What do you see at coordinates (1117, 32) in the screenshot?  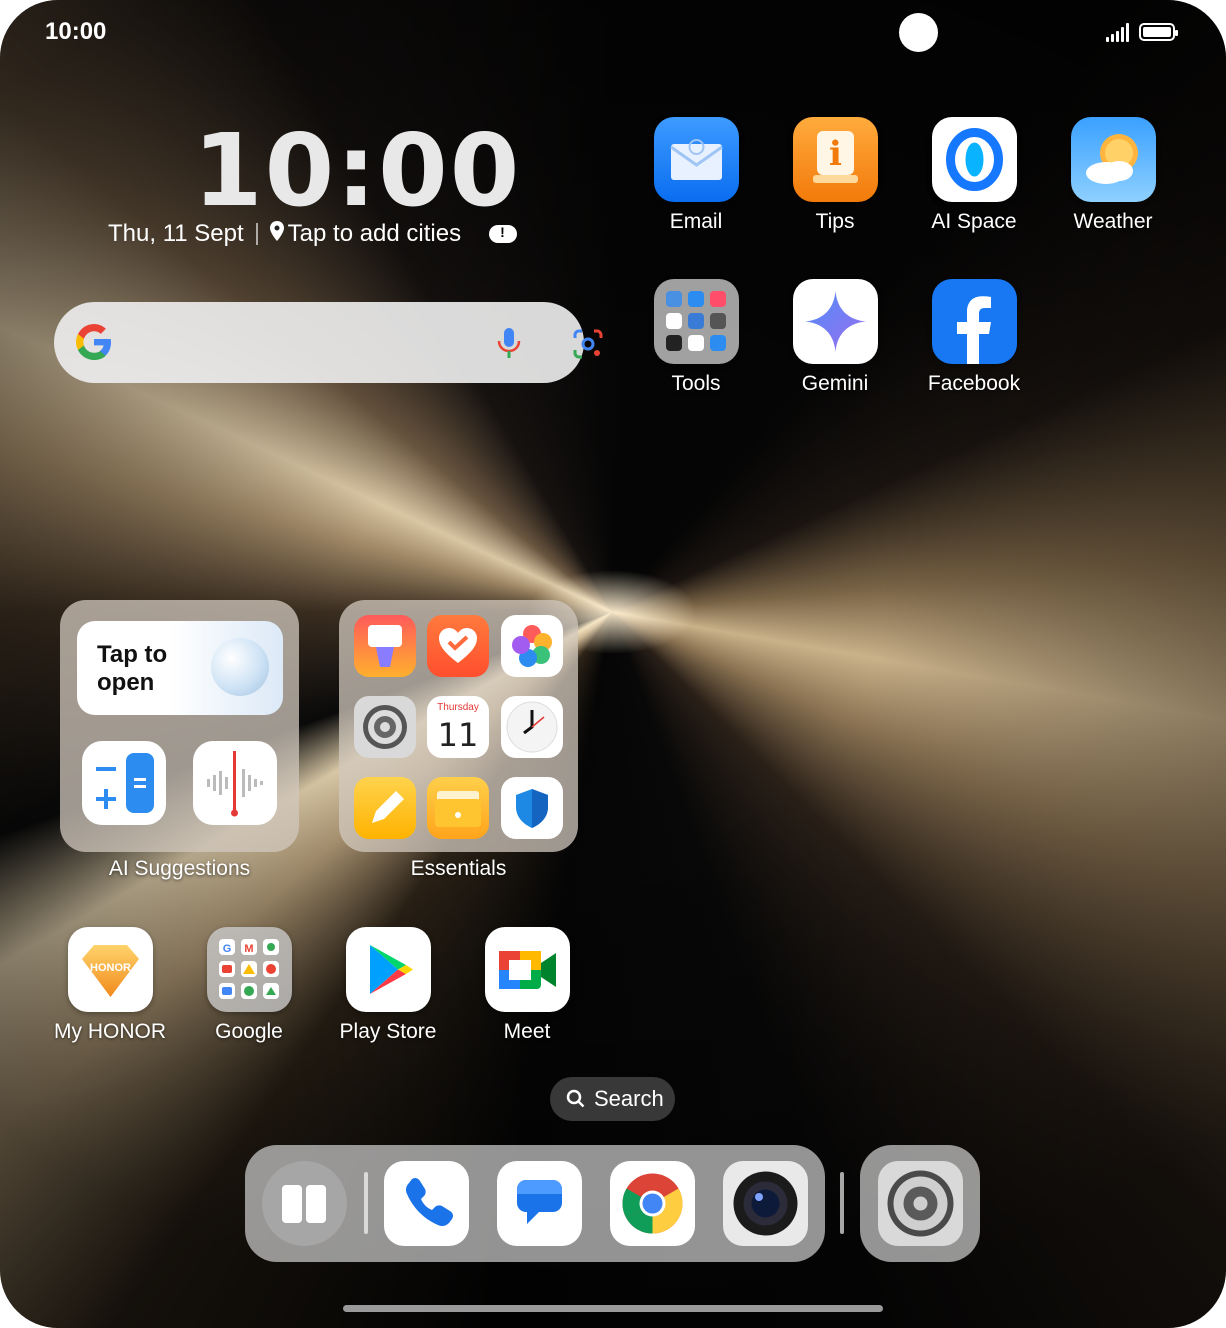 I see `signal-icon` at bounding box center [1117, 32].